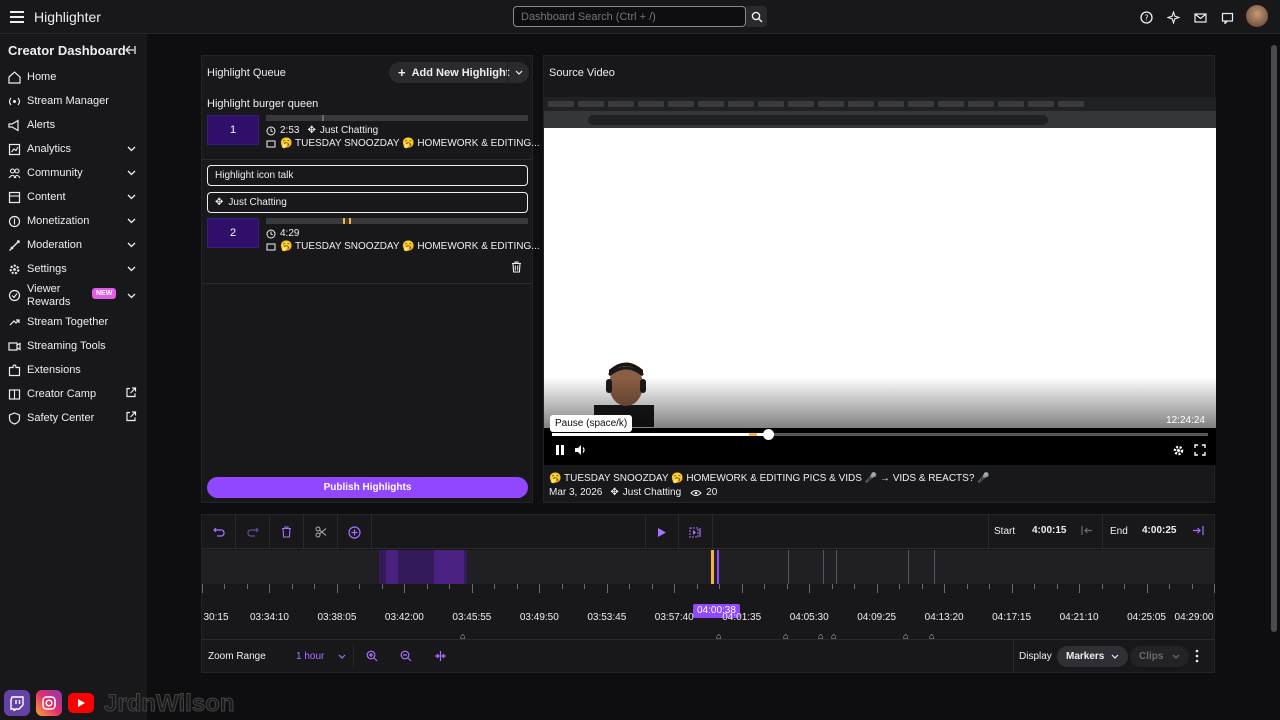 The width and height of the screenshot is (1280, 720). I want to click on video-settings-gear-icon, so click(1178, 452).